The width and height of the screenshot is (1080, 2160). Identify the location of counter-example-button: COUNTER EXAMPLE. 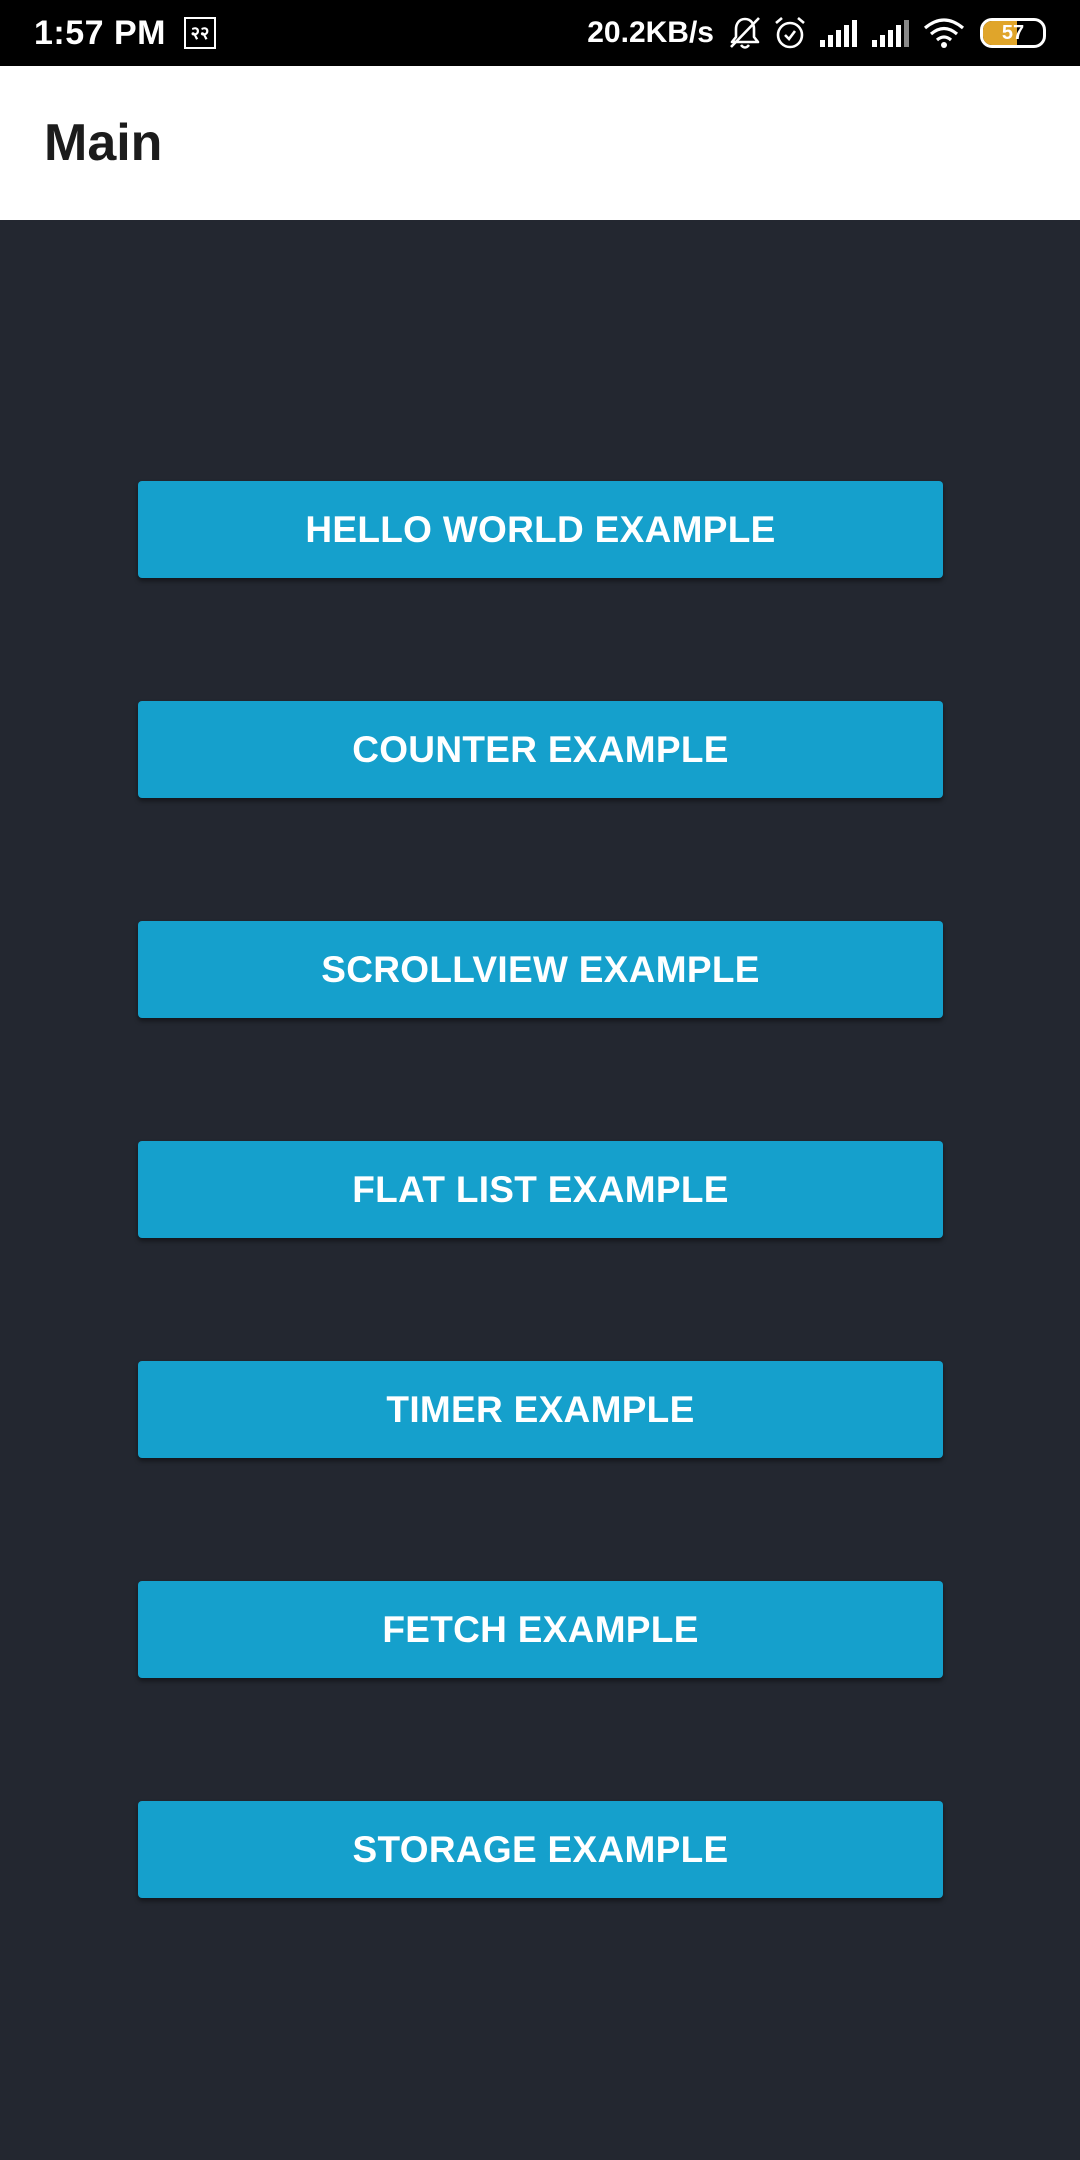
(540, 749).